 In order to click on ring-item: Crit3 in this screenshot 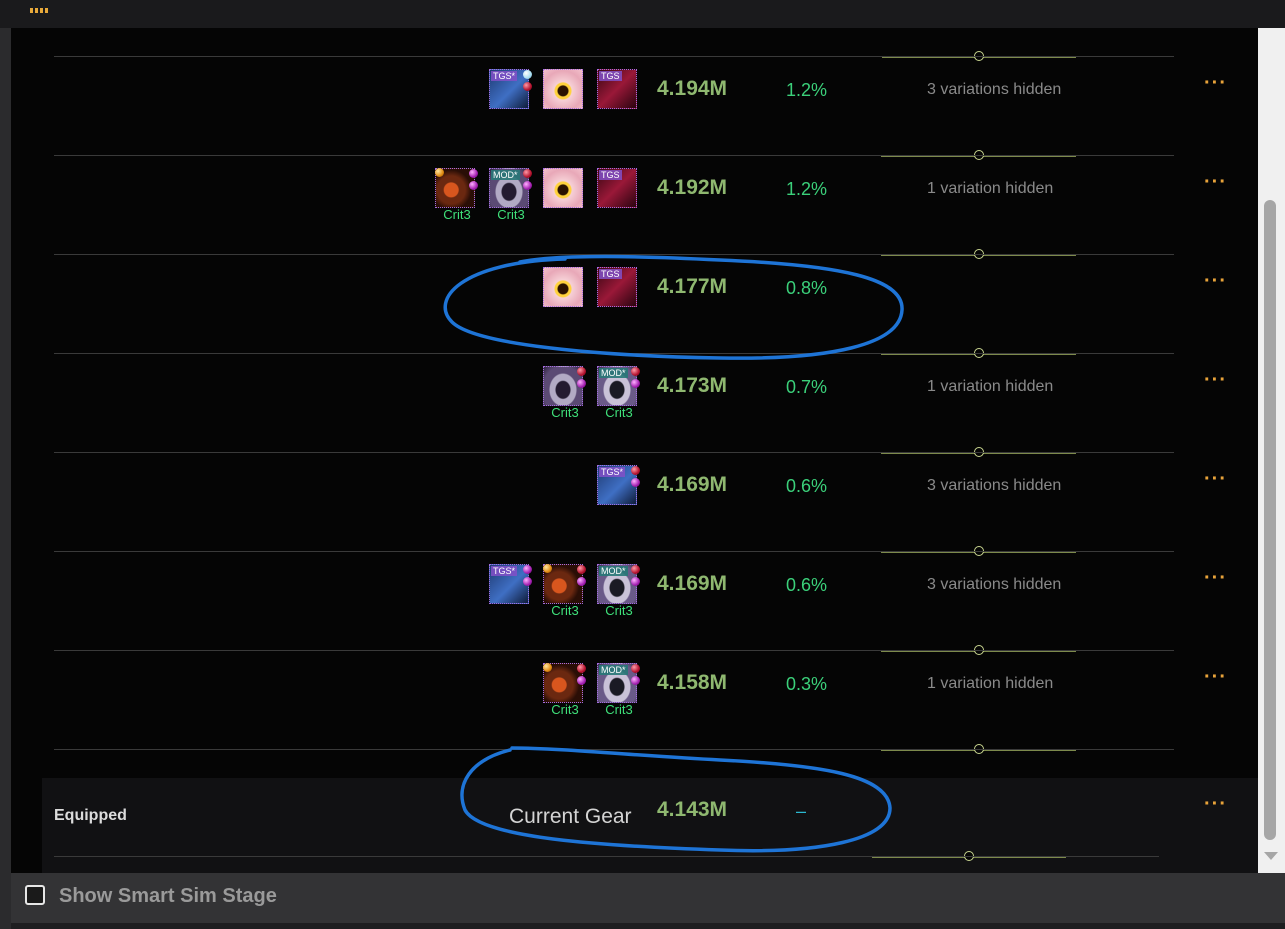, I will do `click(565, 393)`.